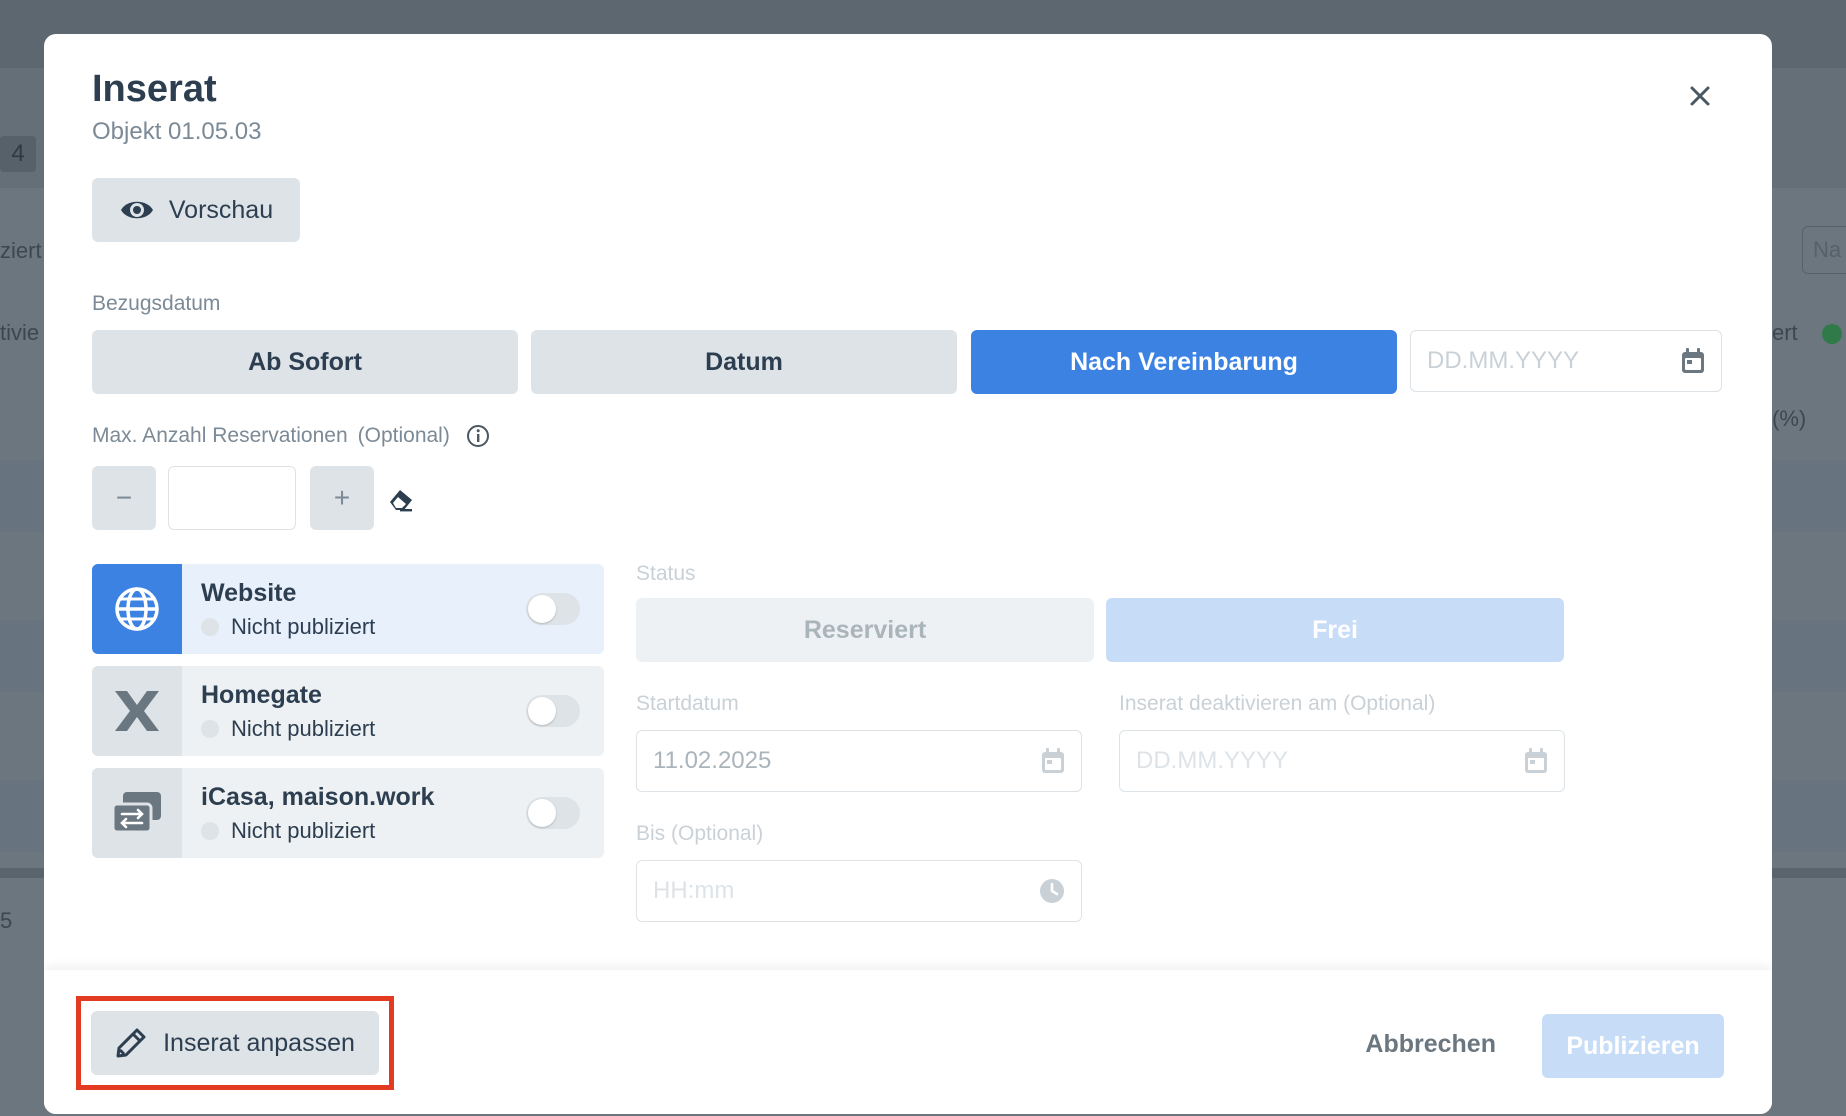  Describe the element at coordinates (232, 498) in the screenshot. I see `max-reservations-input` at that location.